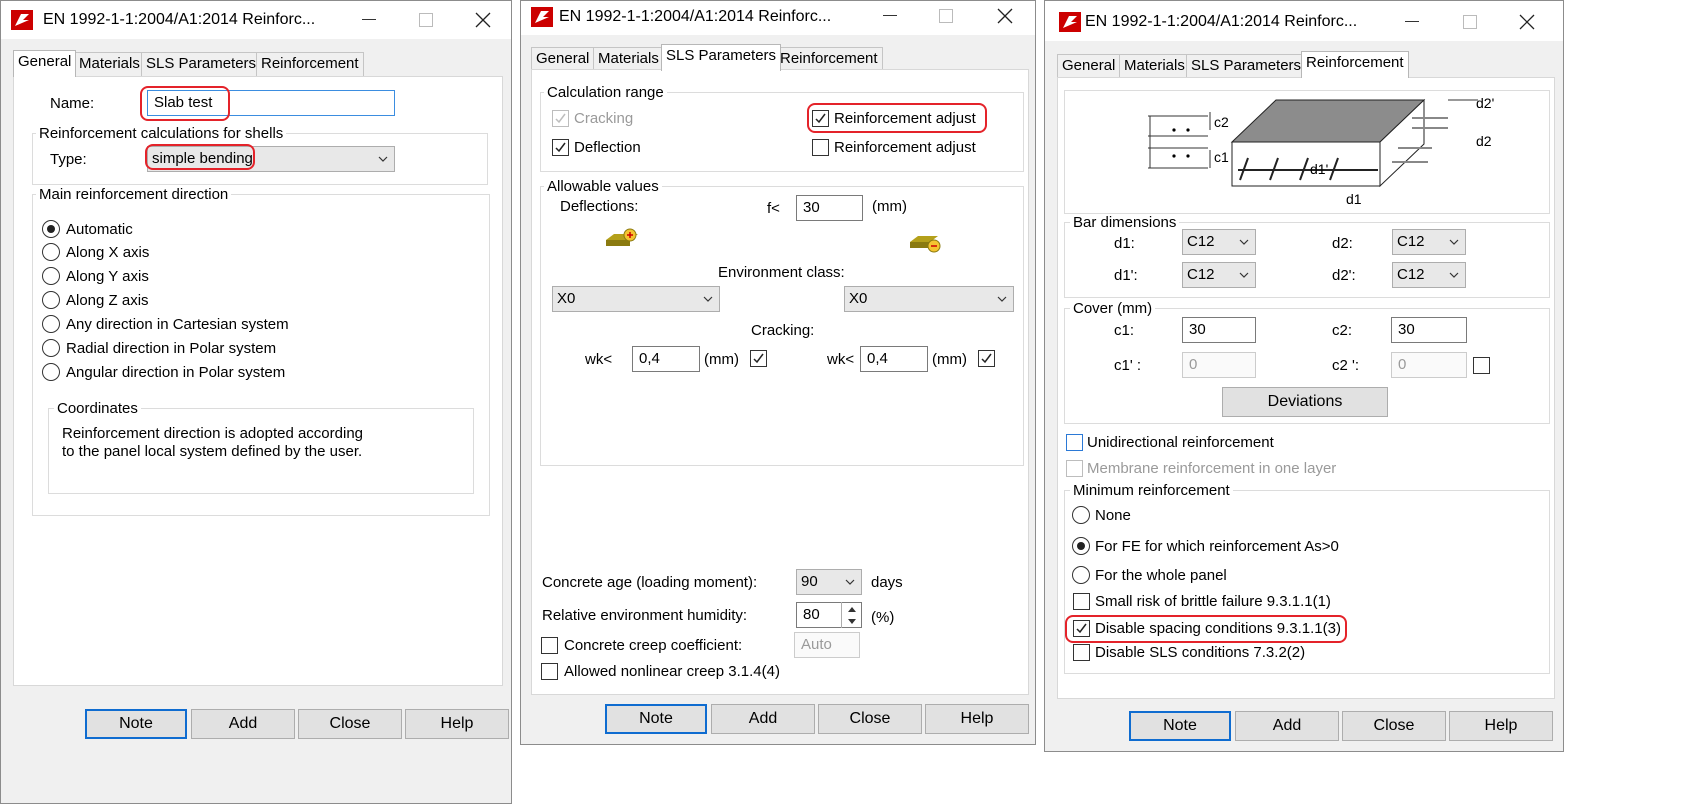 The width and height of the screenshot is (1686, 804). What do you see at coordinates (829, 615) in the screenshot?
I see `humidity-field: 80` at bounding box center [829, 615].